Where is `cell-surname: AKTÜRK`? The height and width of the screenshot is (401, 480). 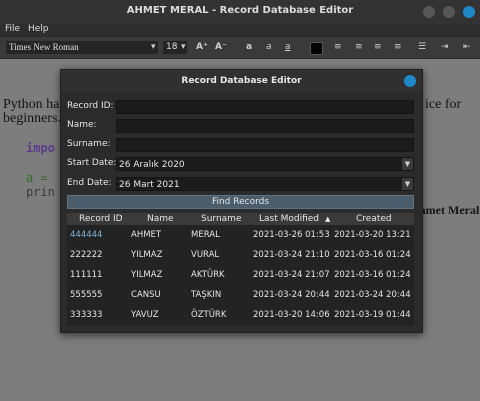 cell-surname: AKTÜRK is located at coordinates (208, 275).